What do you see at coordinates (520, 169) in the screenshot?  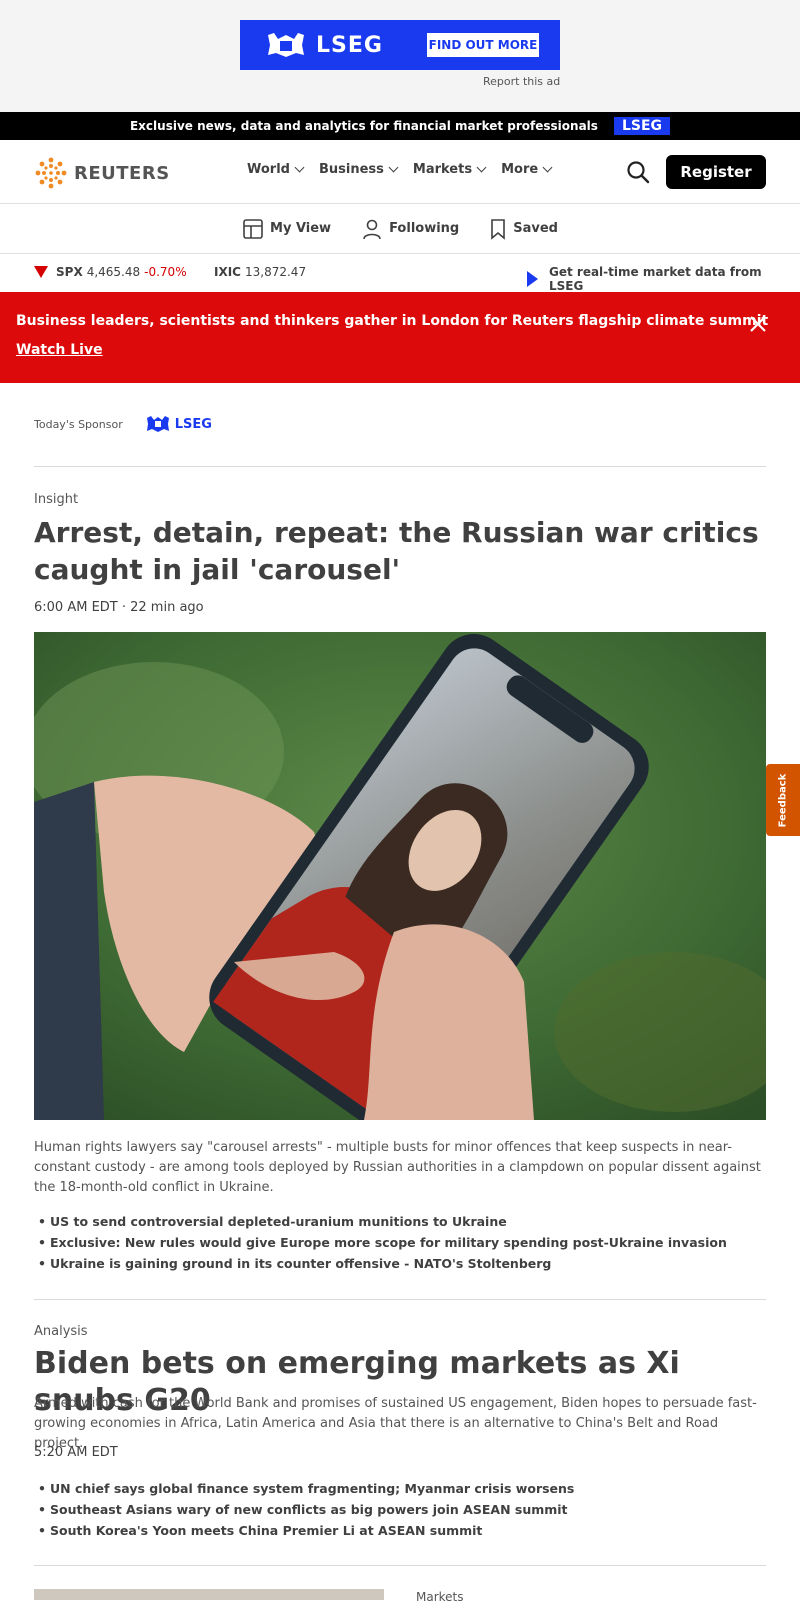 I see `nav-more-label: More` at bounding box center [520, 169].